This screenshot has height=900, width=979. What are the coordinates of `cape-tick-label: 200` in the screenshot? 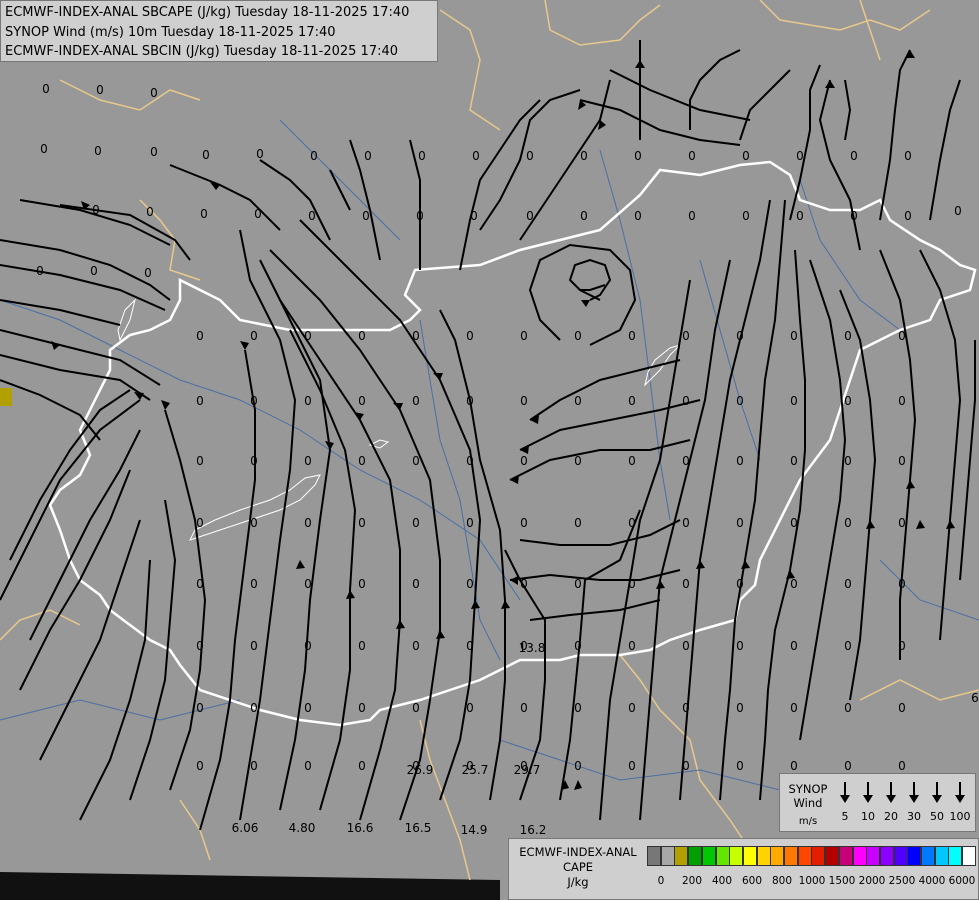 It's located at (692, 881).